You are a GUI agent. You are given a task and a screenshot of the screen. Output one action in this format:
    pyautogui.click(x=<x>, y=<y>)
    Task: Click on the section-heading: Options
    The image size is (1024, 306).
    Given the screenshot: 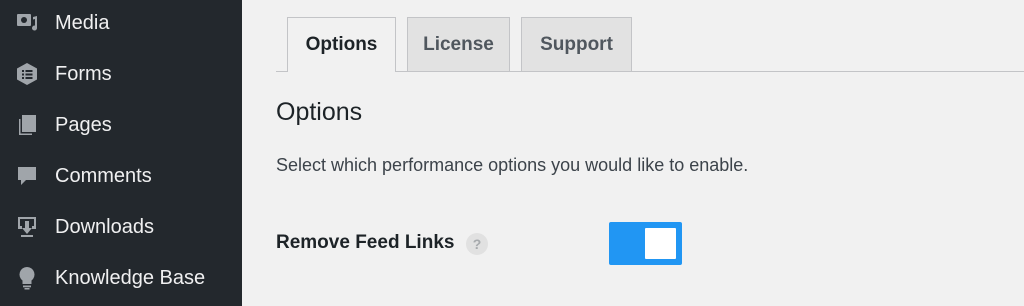 What is the action you would take?
    pyautogui.click(x=319, y=112)
    